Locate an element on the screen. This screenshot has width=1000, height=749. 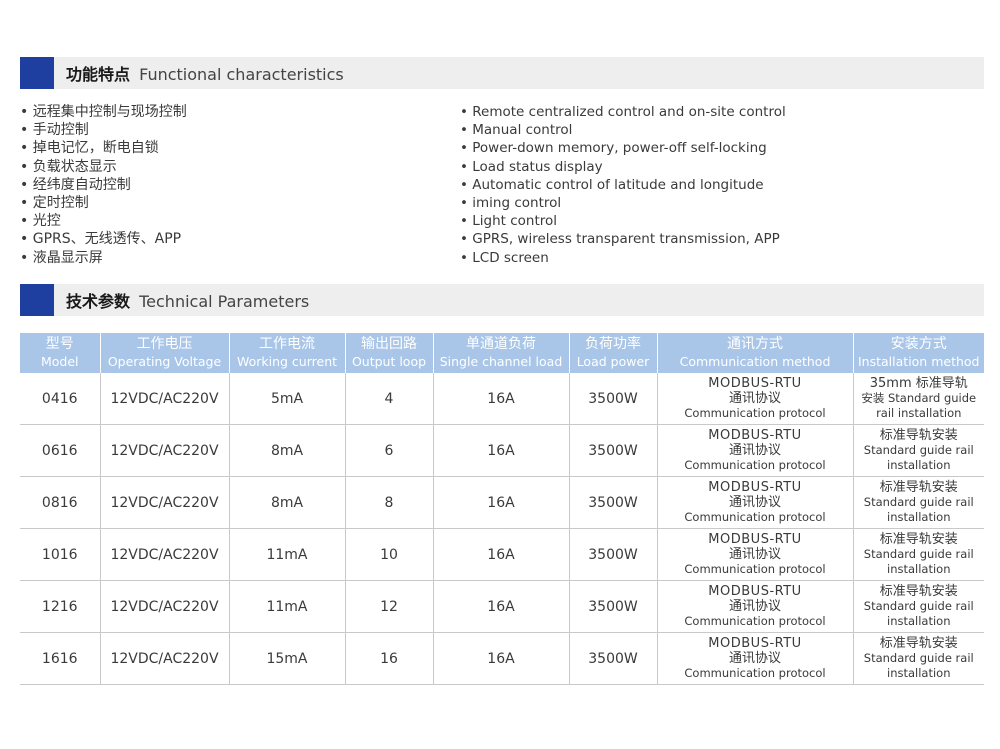
header-install: 安装方式 Installation method is located at coordinates (918, 353).